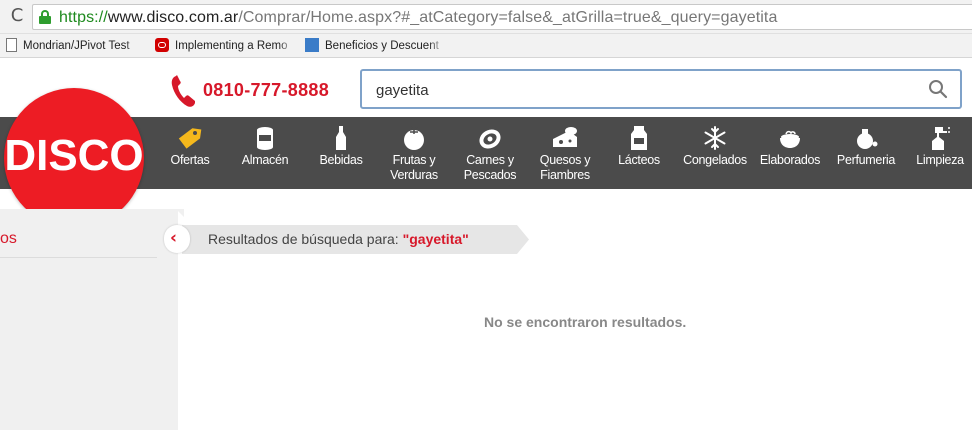  What do you see at coordinates (225, 46) in the screenshot?
I see `bookmark-implementing: Implementing a Remo` at bounding box center [225, 46].